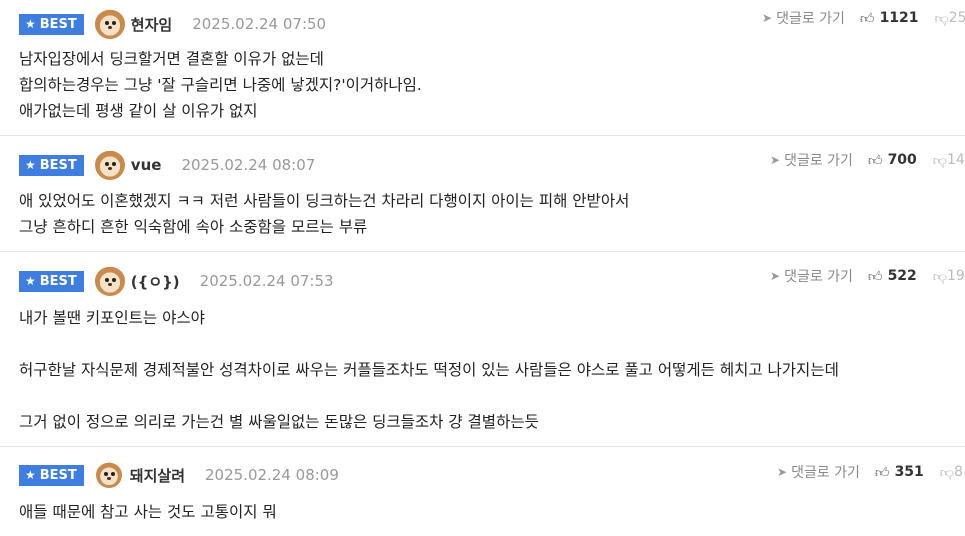 This screenshot has height=536, width=965. I want to click on comment-date: 2025.02.24 07:53, so click(266, 281).